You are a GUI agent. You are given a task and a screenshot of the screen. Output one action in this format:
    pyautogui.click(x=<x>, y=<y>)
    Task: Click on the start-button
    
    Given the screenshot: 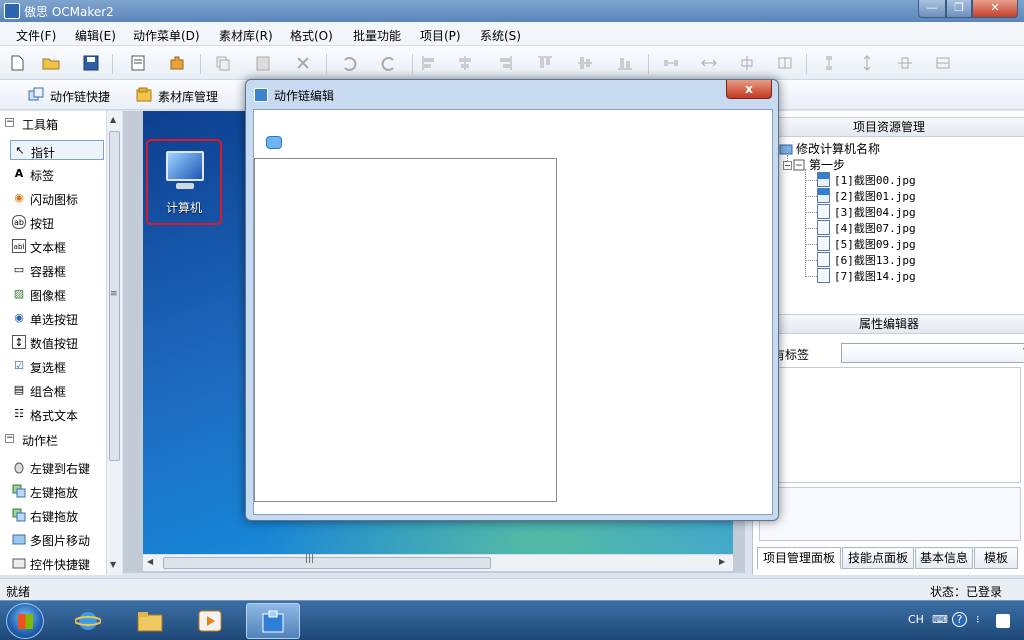 What is the action you would take?
    pyautogui.click(x=25, y=621)
    